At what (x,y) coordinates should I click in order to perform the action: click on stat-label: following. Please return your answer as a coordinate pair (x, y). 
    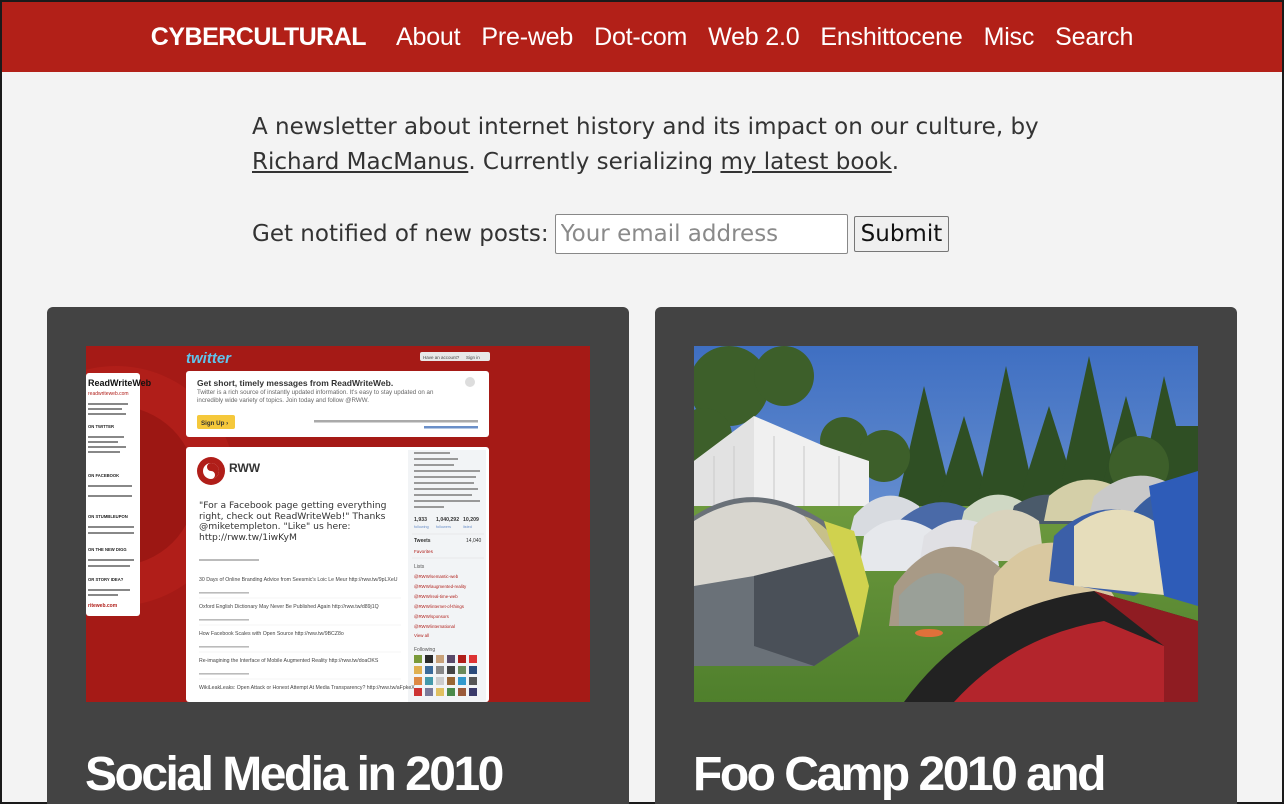
    Looking at the image, I should click on (421, 527).